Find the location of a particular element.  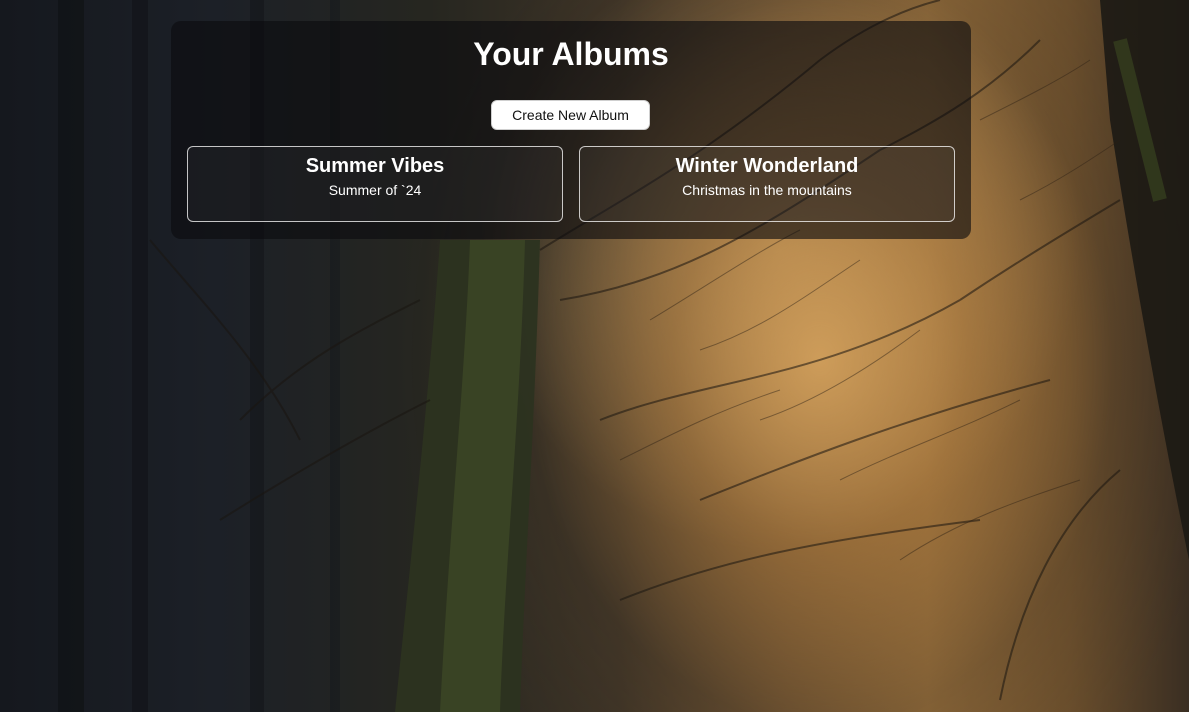

album-description: Christmas in the mountains is located at coordinates (767, 190).